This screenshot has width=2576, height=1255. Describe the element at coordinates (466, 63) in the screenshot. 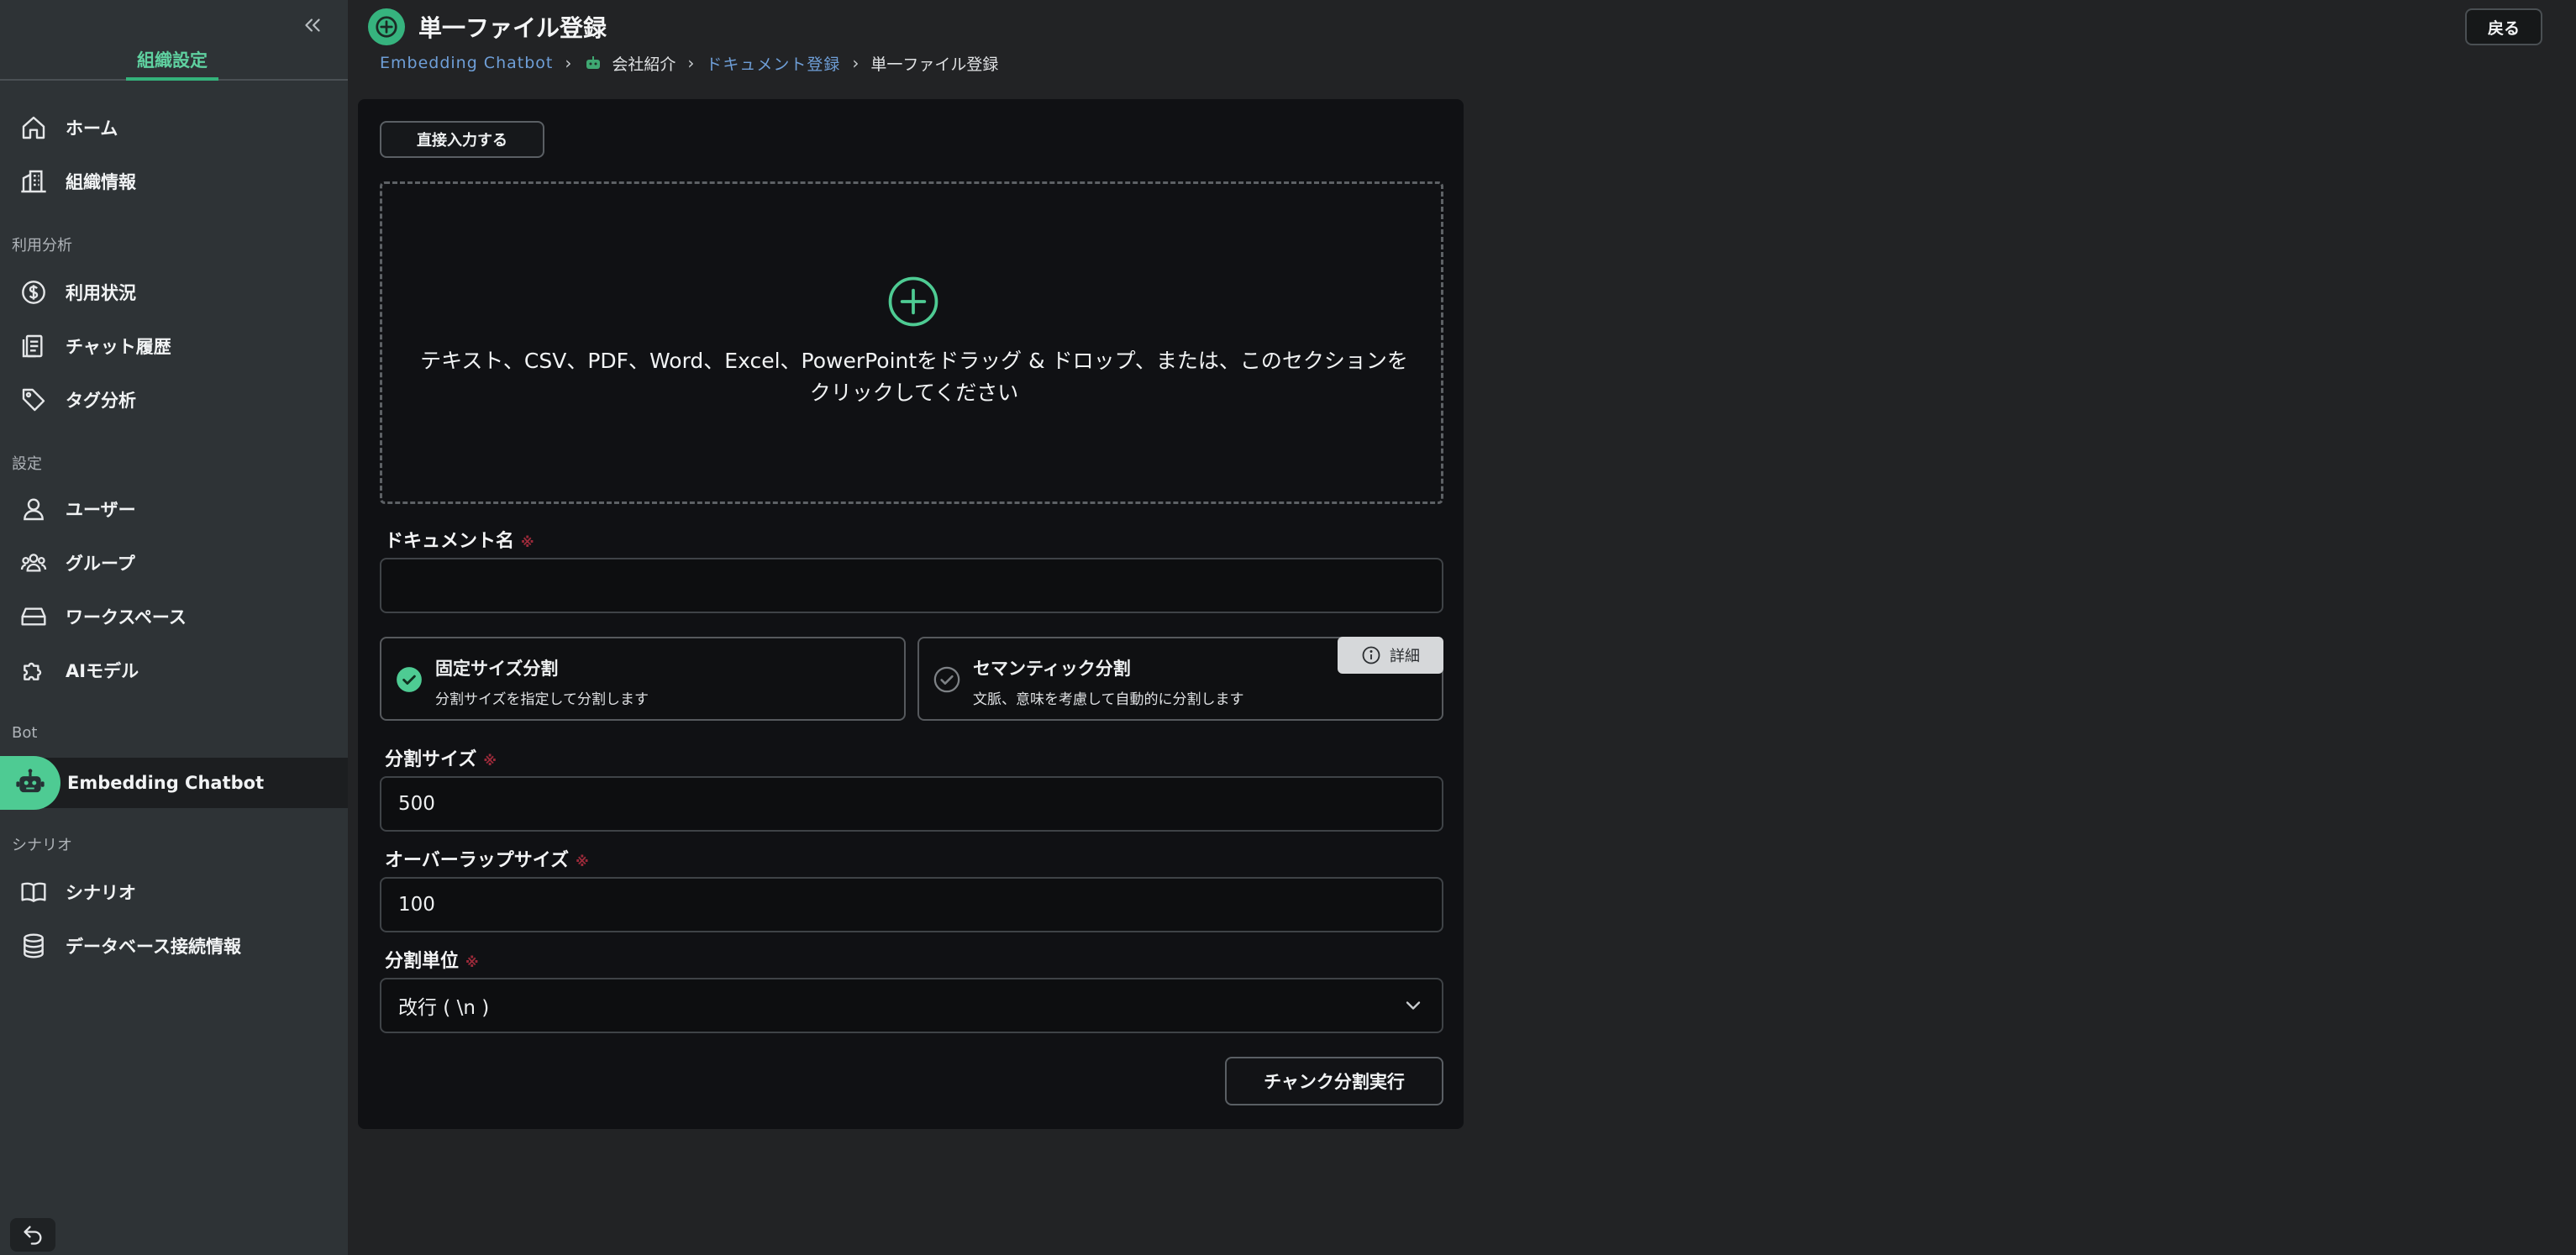

I see `breadcrumb-embedding-chatbot: Embedding Chatbot` at that location.